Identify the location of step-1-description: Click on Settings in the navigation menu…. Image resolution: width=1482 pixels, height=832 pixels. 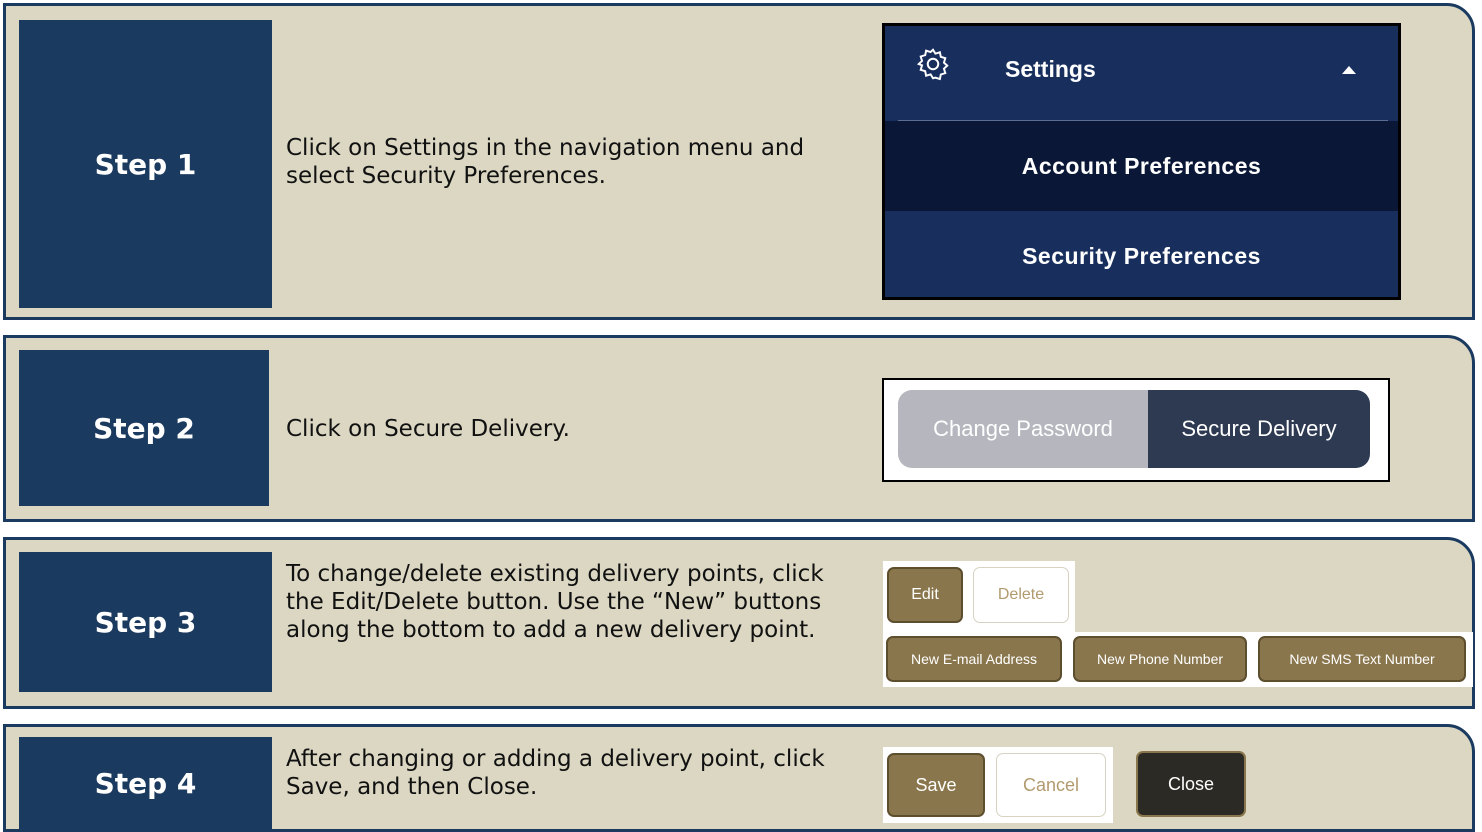
(545, 162).